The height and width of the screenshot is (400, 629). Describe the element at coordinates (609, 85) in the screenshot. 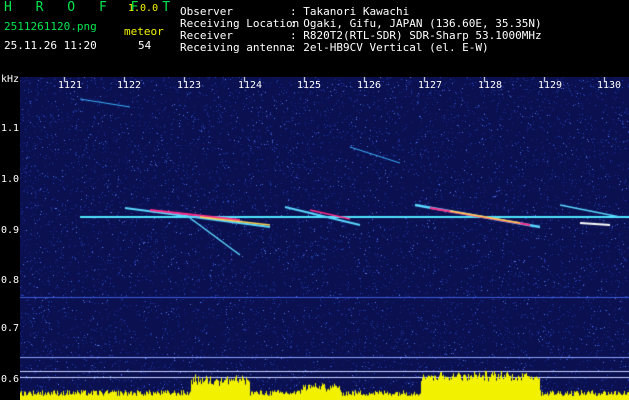

I see `x-tick-label: 1130` at that location.